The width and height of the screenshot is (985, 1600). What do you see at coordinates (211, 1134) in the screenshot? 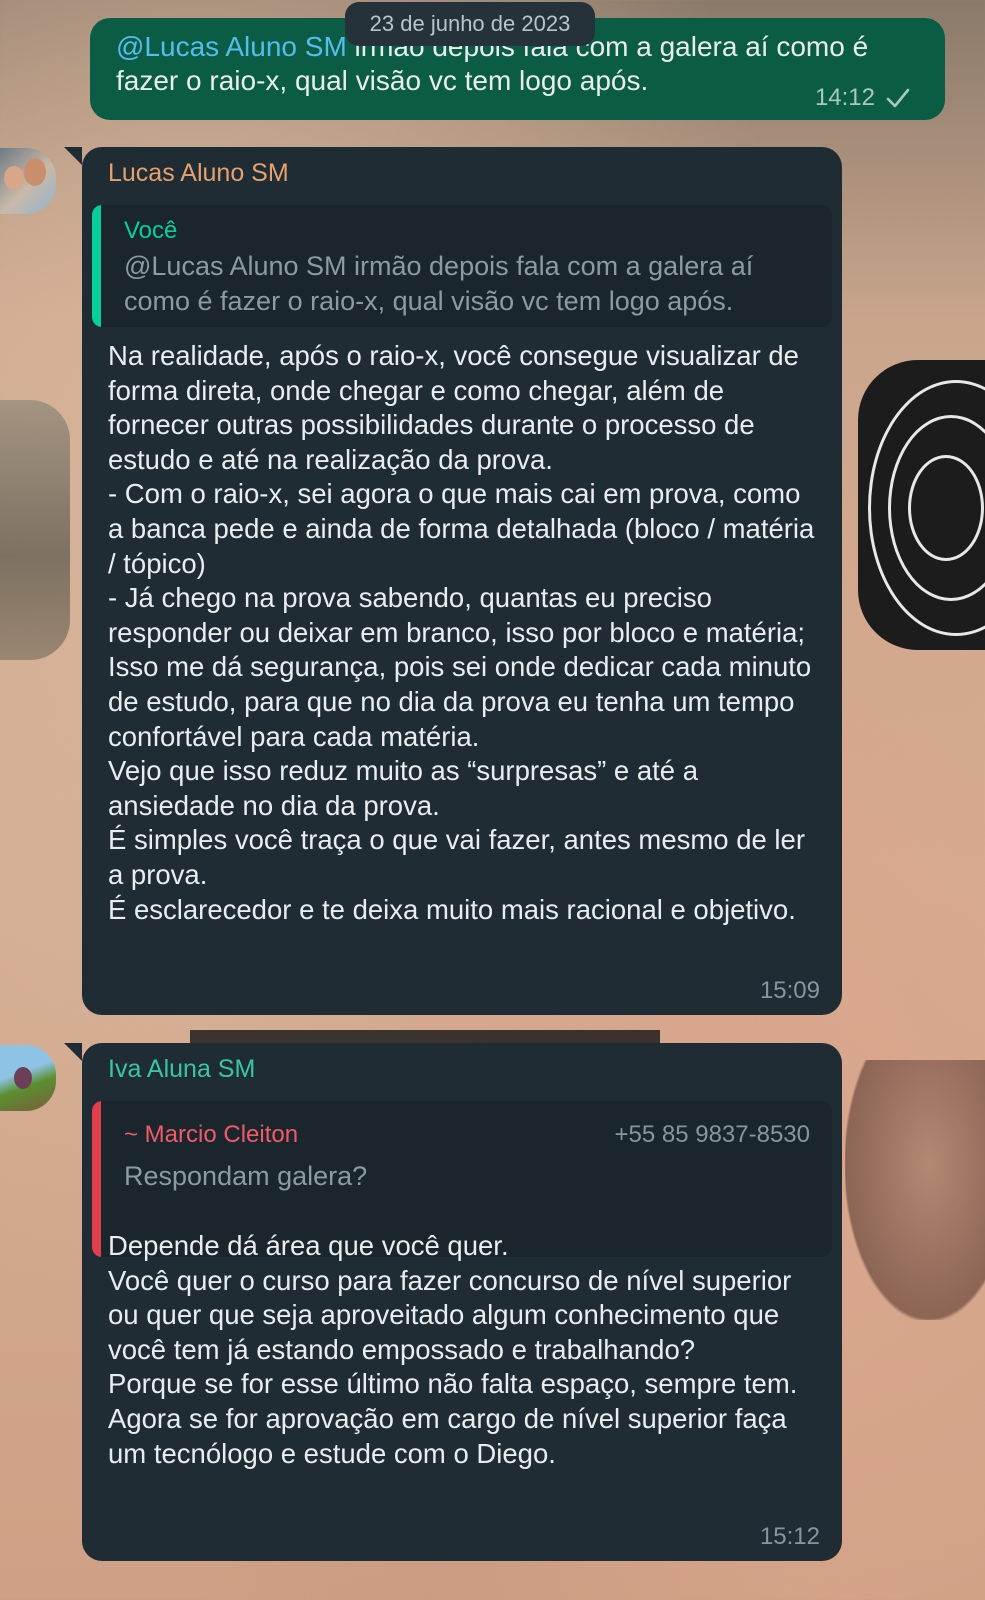
I see `quoted-author: ~ Marcio Cleiton` at bounding box center [211, 1134].